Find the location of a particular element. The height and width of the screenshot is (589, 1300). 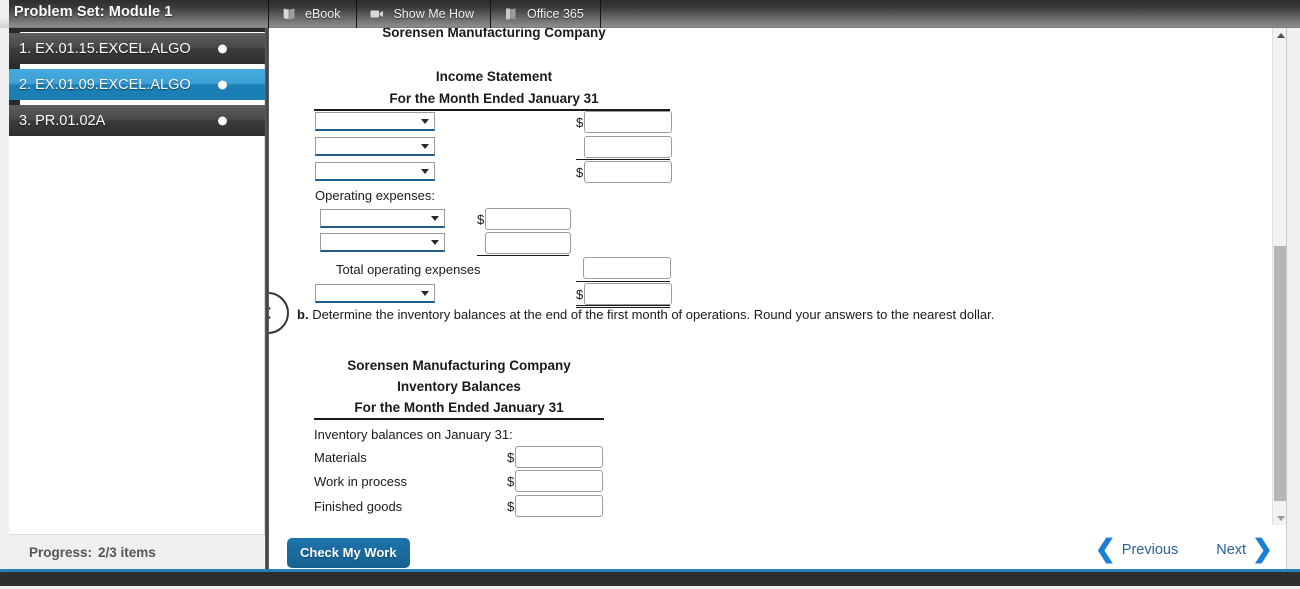

inventory-row-2-input is located at coordinates (559, 481).